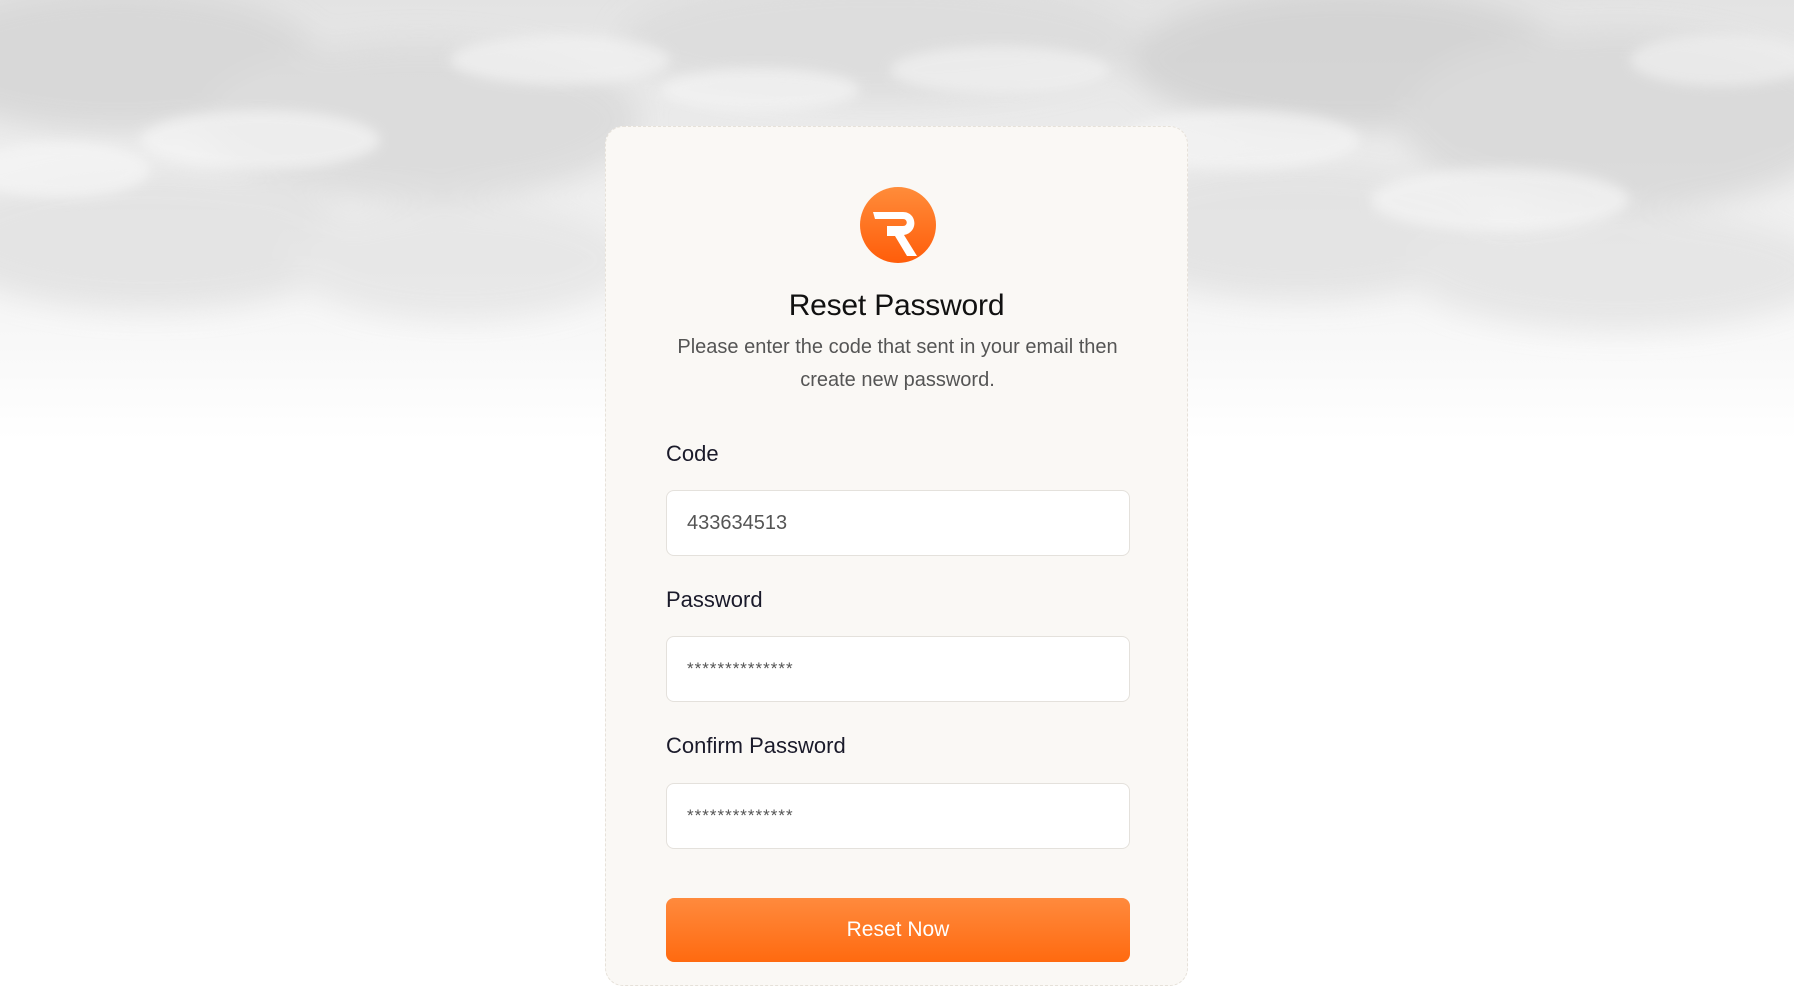 Image resolution: width=1794 pixels, height=986 pixels. I want to click on reset-now-button: Reset Now, so click(898, 930).